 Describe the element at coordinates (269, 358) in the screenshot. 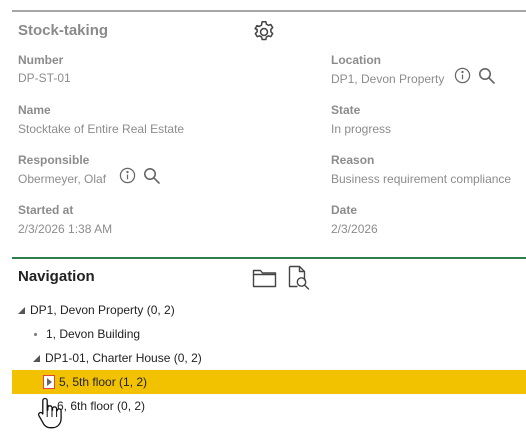

I see `tree-node-charter-house: DP1-01, Charter House (0, 2)` at that location.